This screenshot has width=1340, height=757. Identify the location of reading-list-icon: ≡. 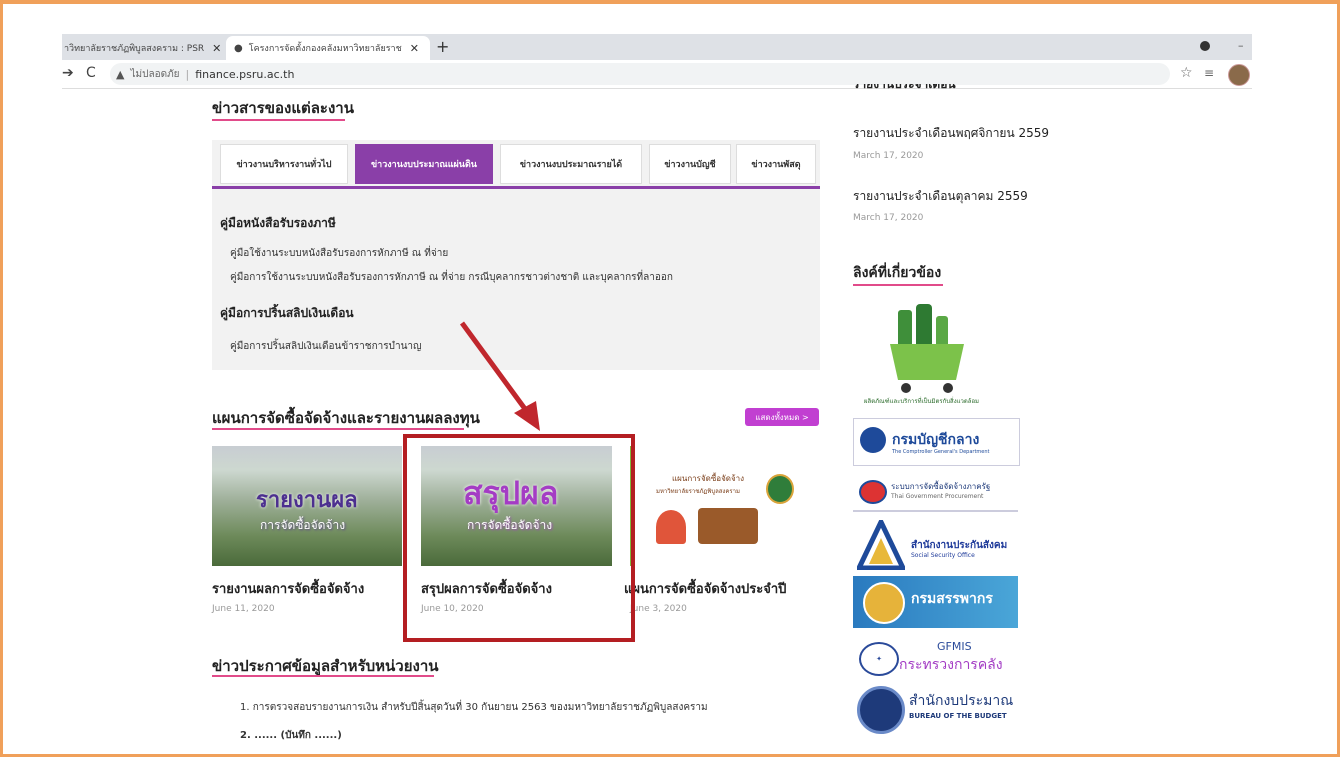
(1209, 73).